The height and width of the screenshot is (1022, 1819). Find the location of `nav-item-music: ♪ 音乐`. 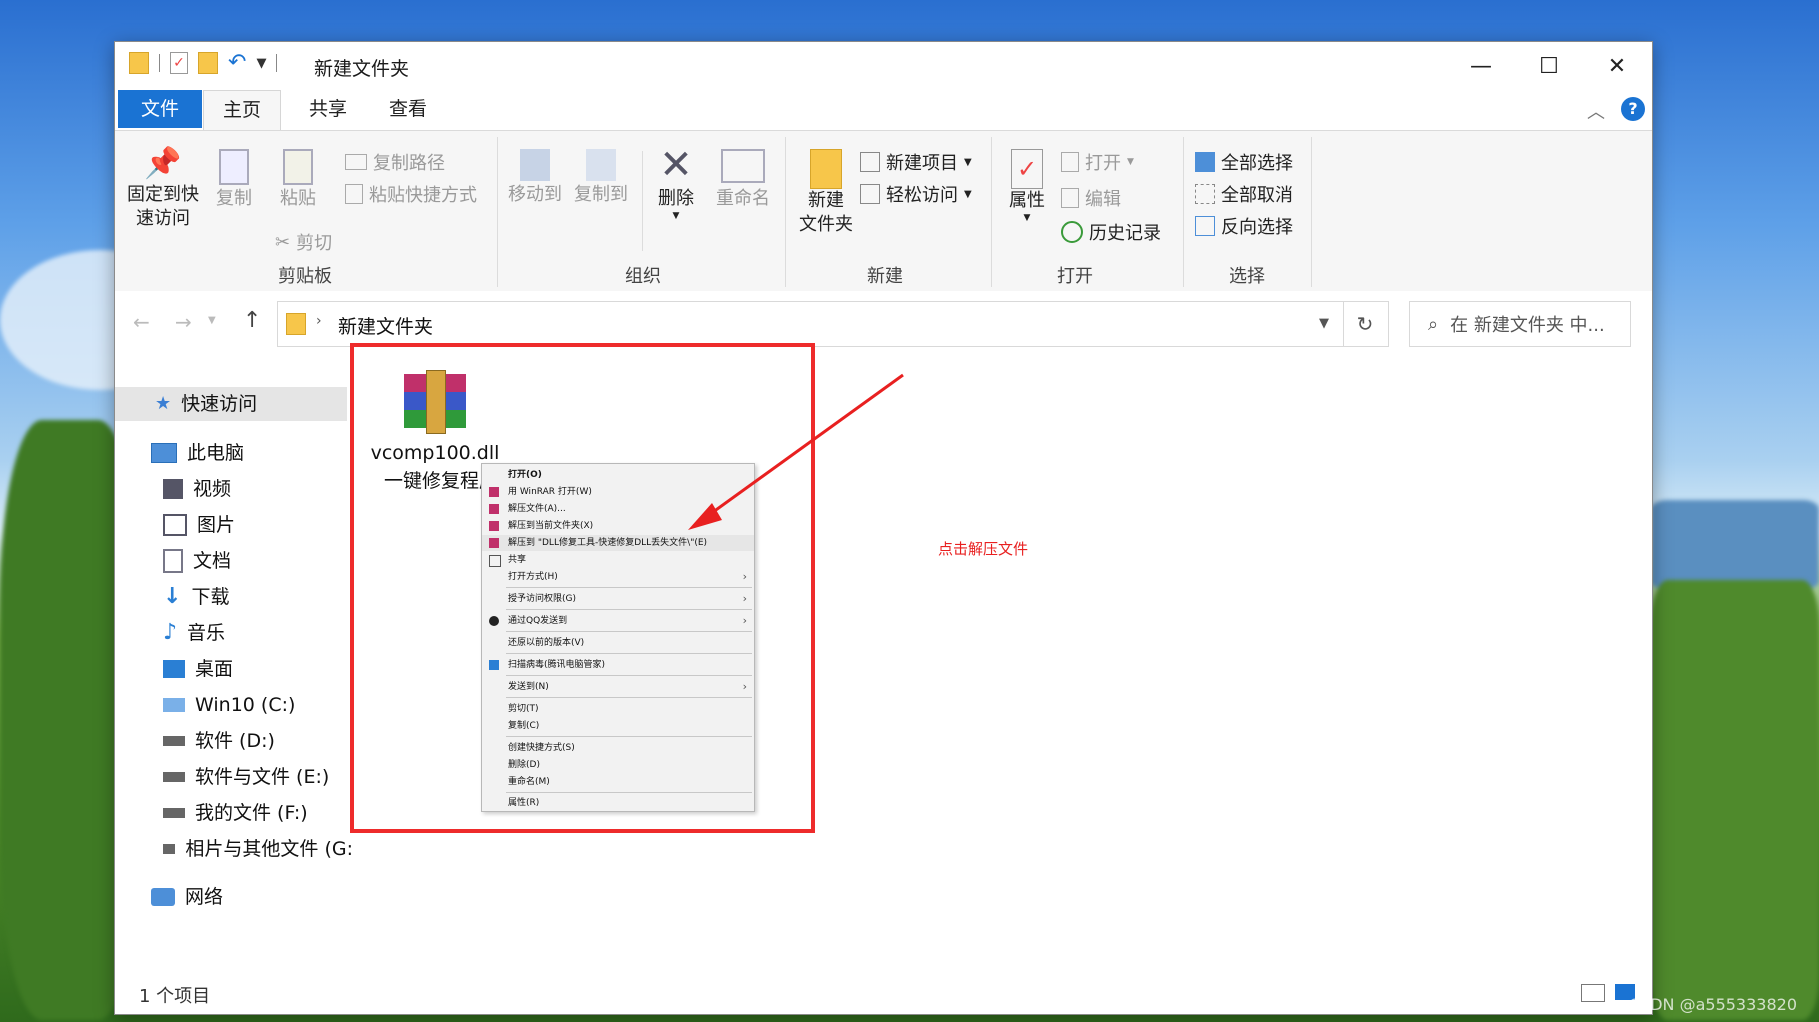

nav-item-music: ♪ 音乐 is located at coordinates (194, 633).